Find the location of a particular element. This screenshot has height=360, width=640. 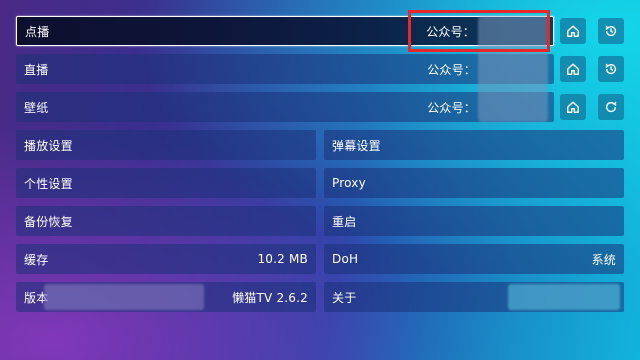

vod-home-button is located at coordinates (573, 31).